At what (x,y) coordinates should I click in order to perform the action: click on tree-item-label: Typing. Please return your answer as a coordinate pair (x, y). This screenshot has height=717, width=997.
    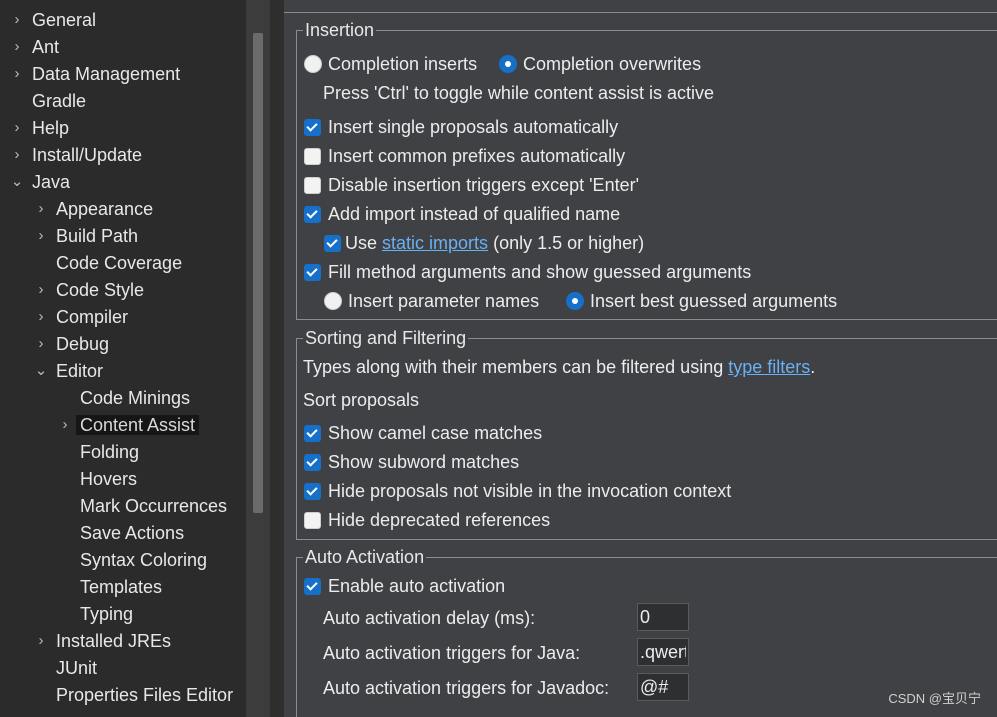
    Looking at the image, I should click on (107, 614).